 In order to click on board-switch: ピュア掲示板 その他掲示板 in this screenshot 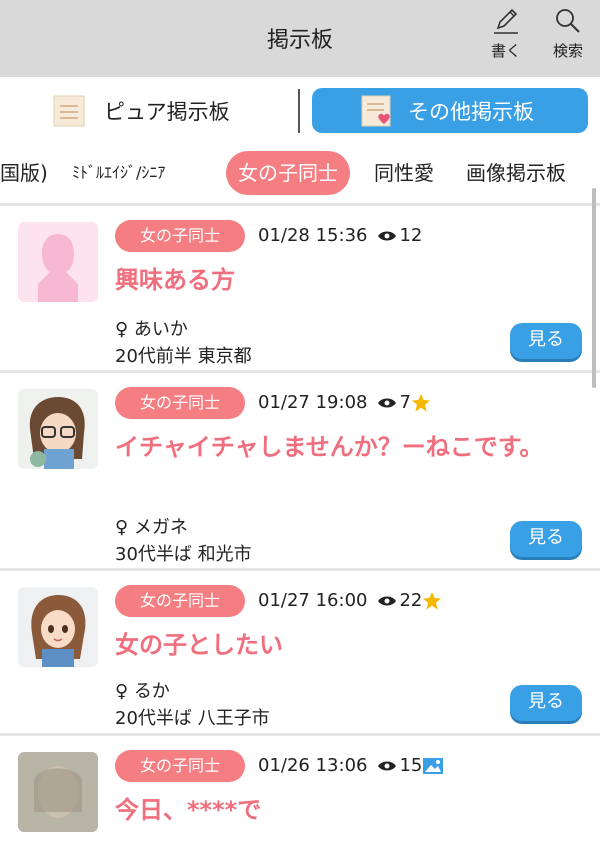, I will do `click(300, 111)`.